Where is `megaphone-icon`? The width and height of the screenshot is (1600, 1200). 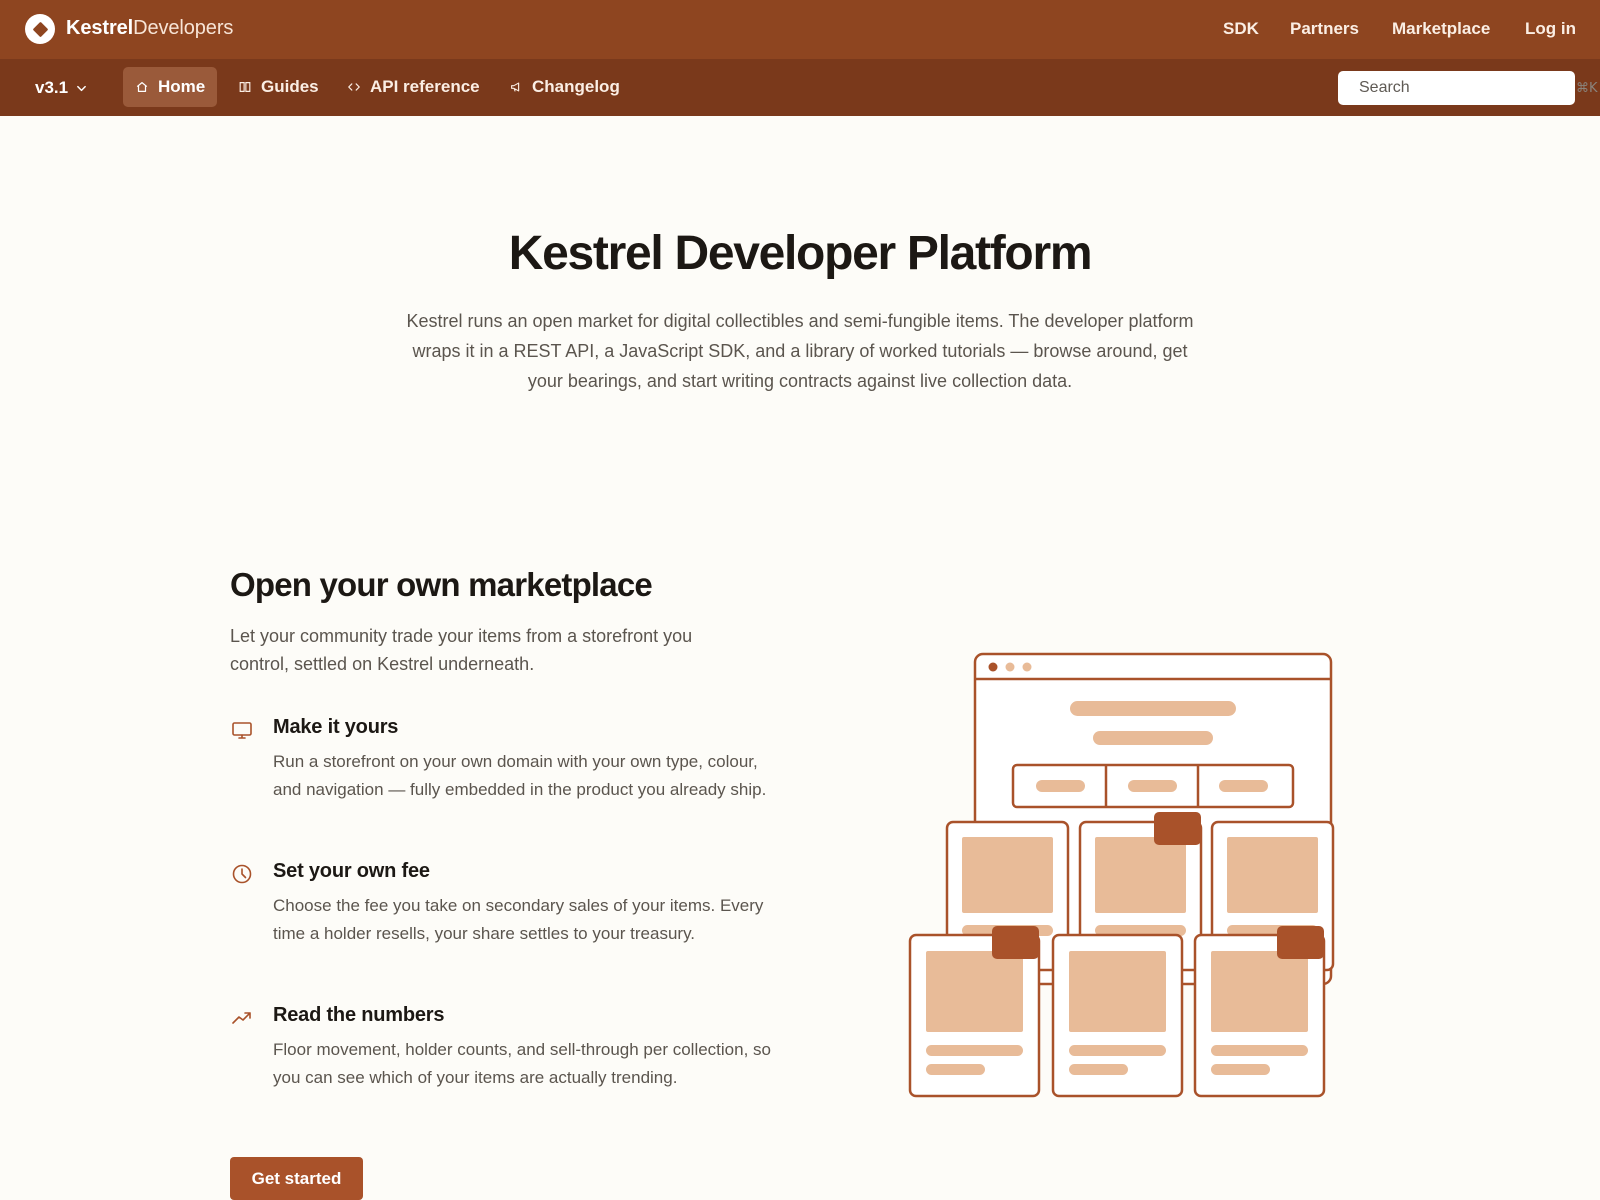
megaphone-icon is located at coordinates (515, 87).